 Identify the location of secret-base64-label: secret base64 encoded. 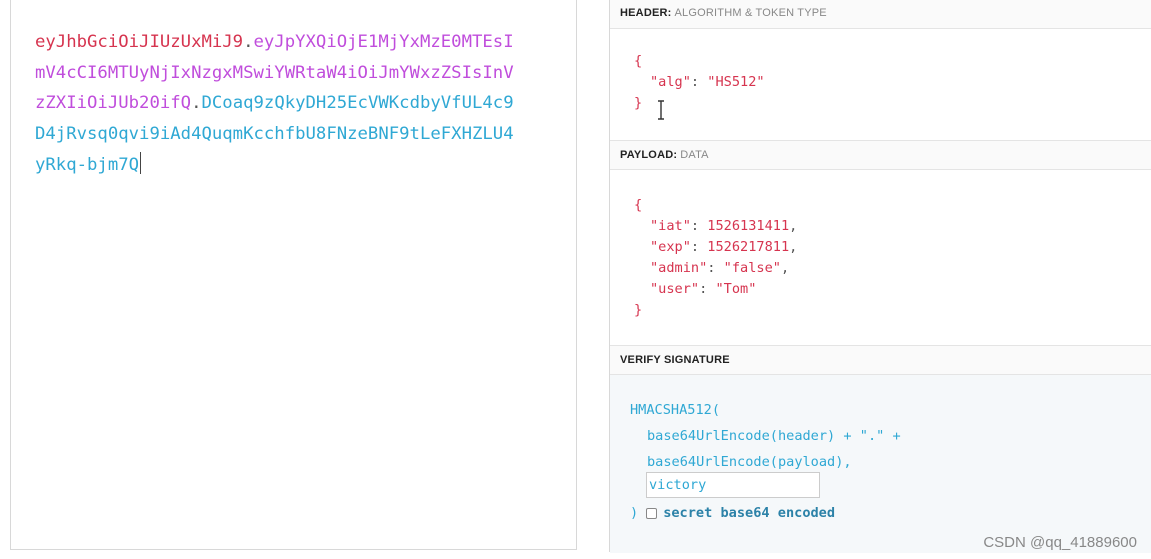
(749, 513).